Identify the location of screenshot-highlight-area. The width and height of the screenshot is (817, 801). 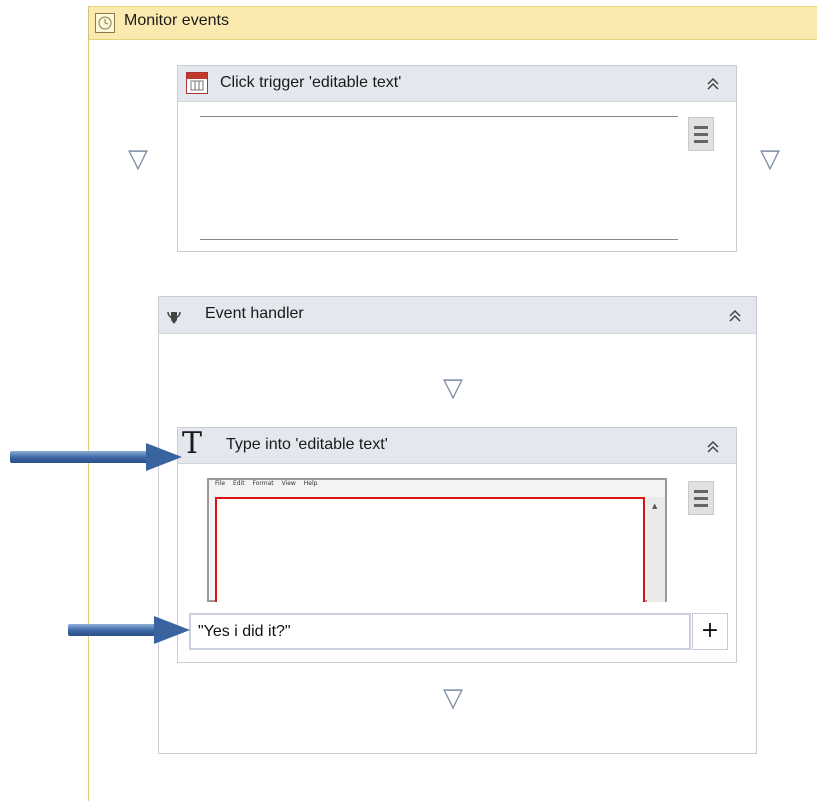
(430, 549).